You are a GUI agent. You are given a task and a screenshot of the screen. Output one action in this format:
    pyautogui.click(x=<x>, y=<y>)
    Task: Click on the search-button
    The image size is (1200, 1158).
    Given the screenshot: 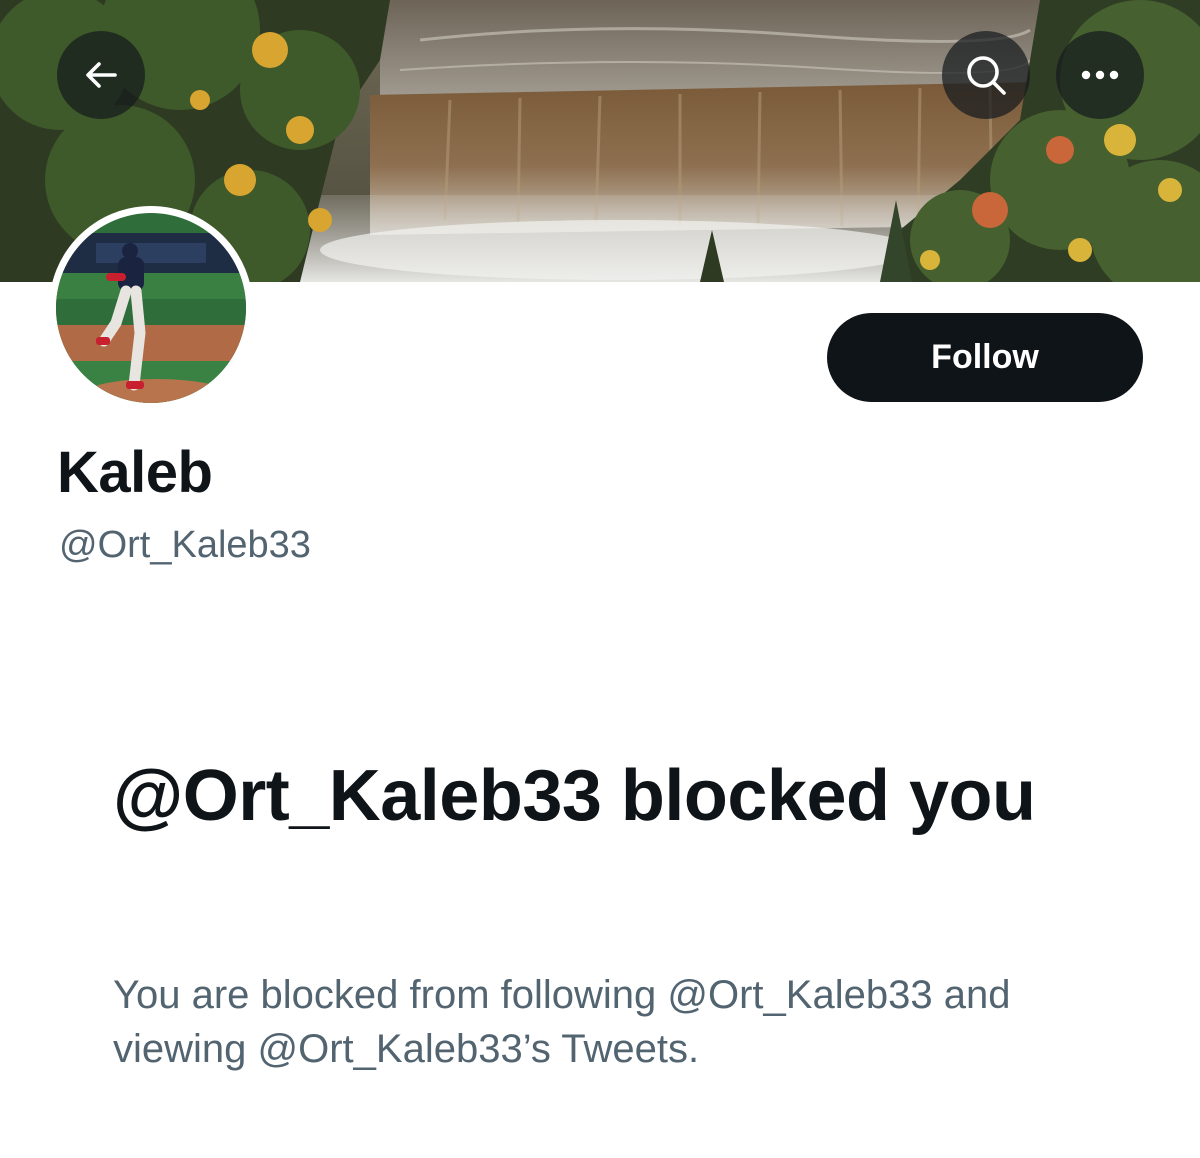 What is the action you would take?
    pyautogui.click(x=986, y=75)
    